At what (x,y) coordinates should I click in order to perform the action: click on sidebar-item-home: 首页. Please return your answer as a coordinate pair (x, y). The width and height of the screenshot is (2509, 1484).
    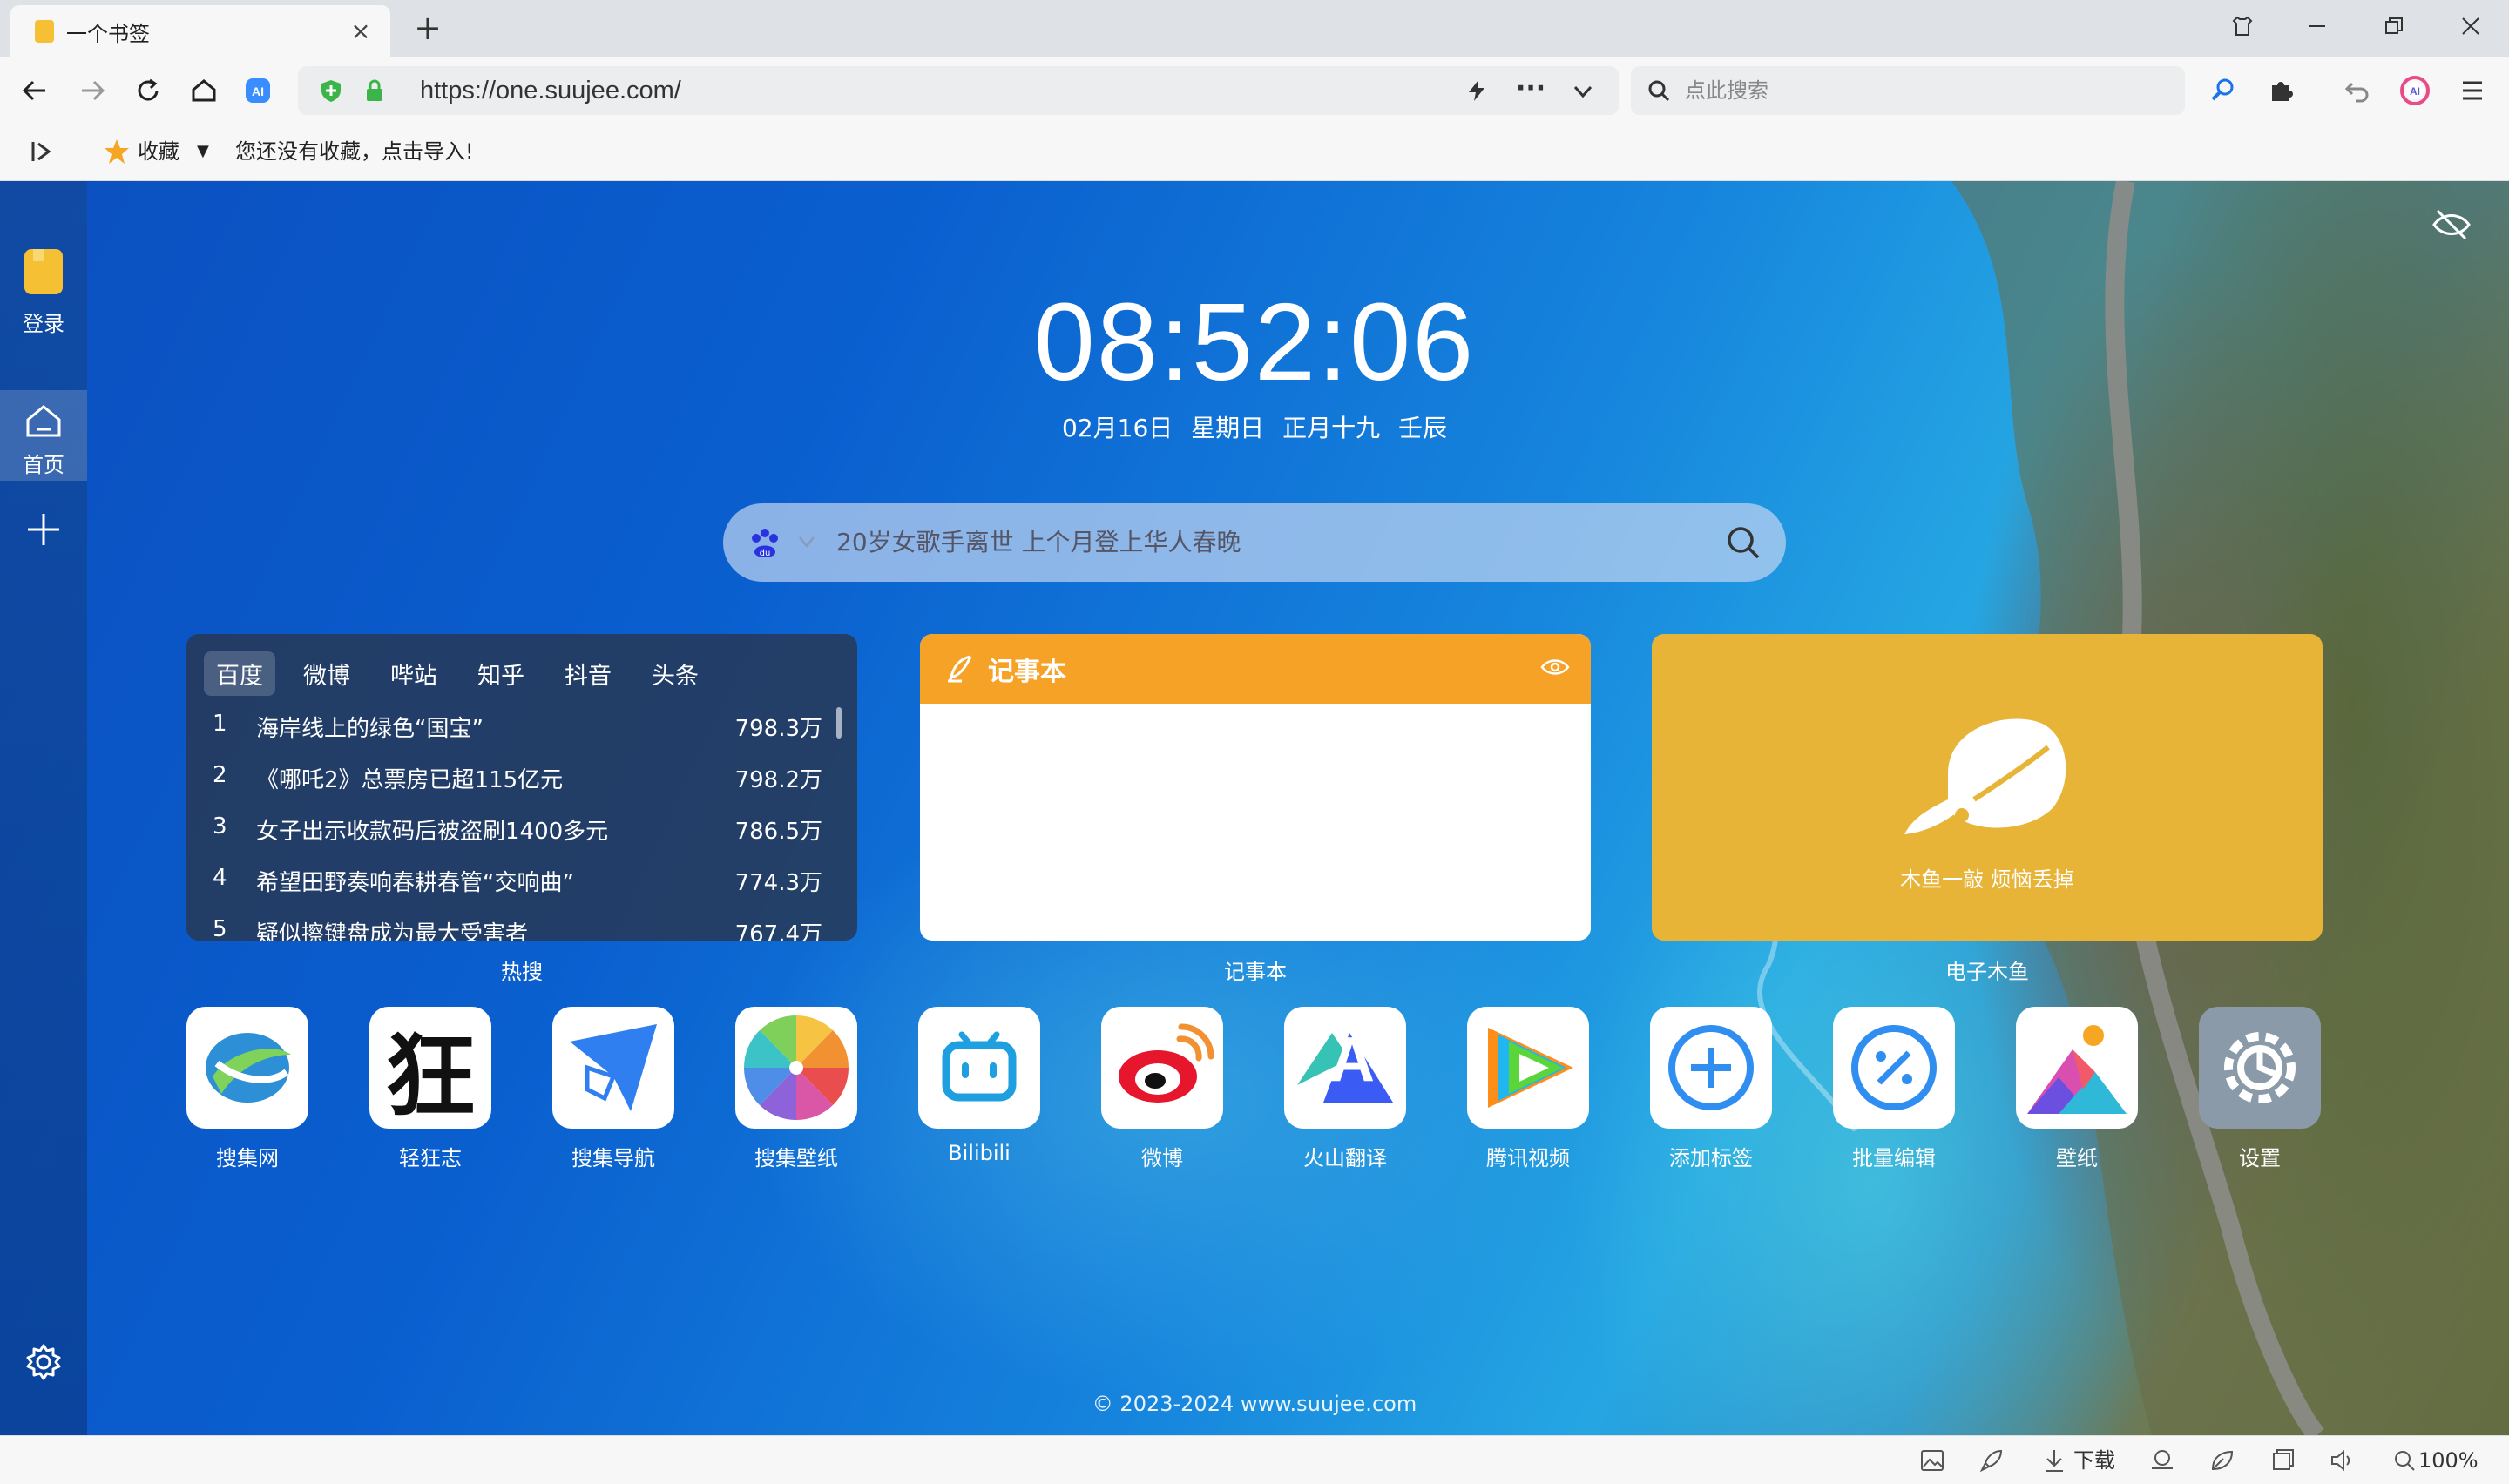
    Looking at the image, I should click on (43, 436).